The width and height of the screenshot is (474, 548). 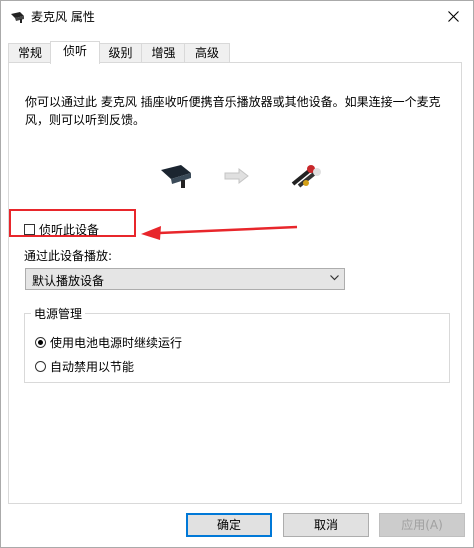 I want to click on radio-auto-disable-label: 自动禁用以节能, so click(x=92, y=367).